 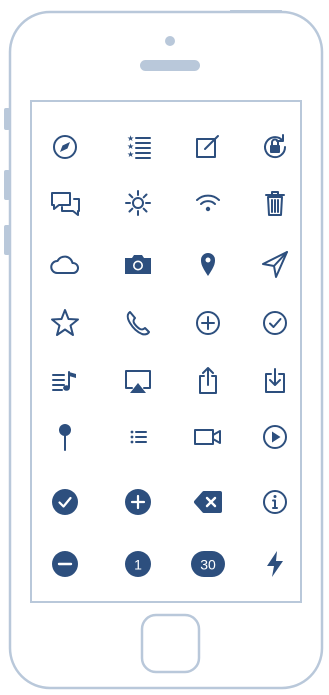 What do you see at coordinates (275, 203) in the screenshot?
I see `trash-icon` at bounding box center [275, 203].